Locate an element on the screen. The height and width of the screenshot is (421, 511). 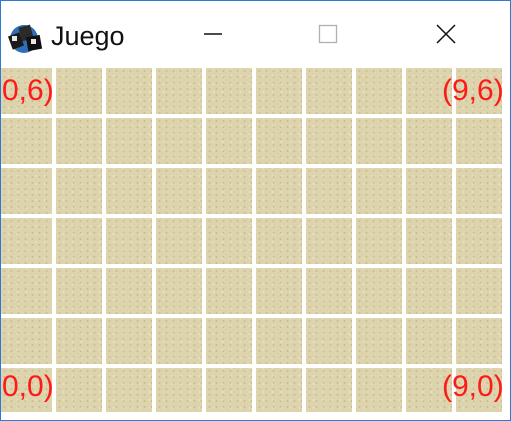
minimize-button is located at coordinates (213, 34).